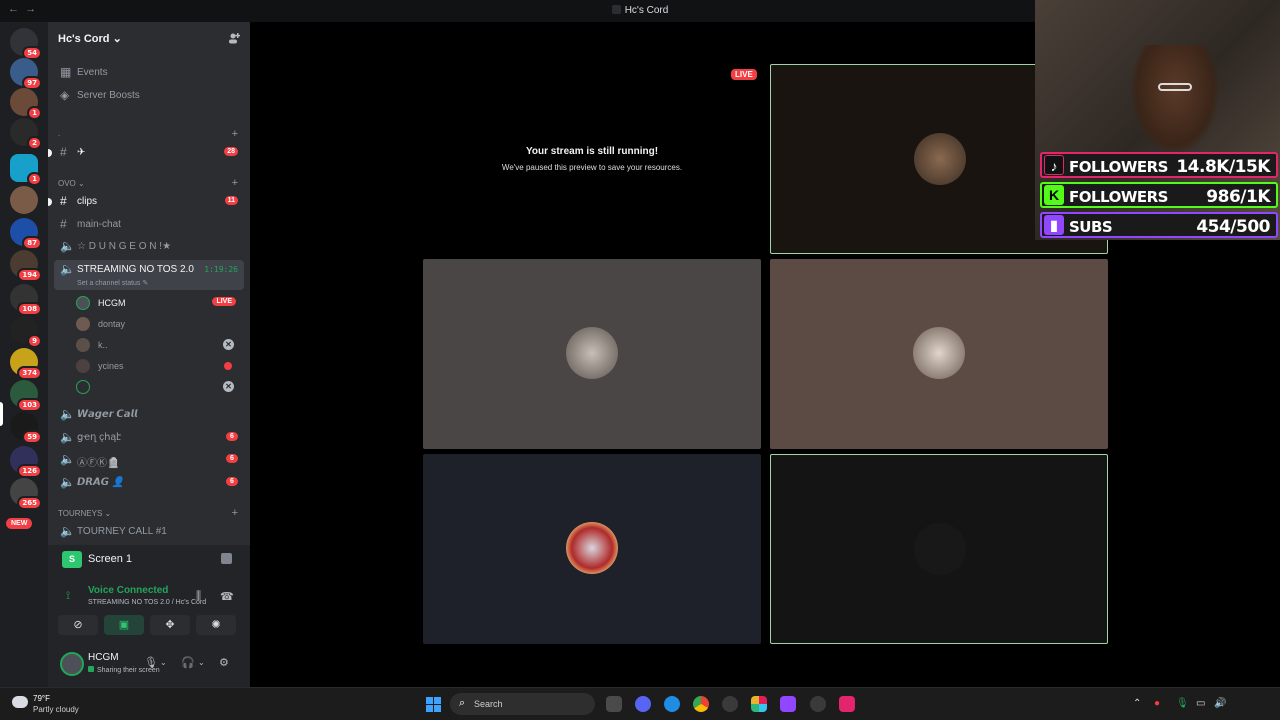 The image size is (1280, 720). I want to click on channel-main-chat: # main-chat, so click(149, 225).